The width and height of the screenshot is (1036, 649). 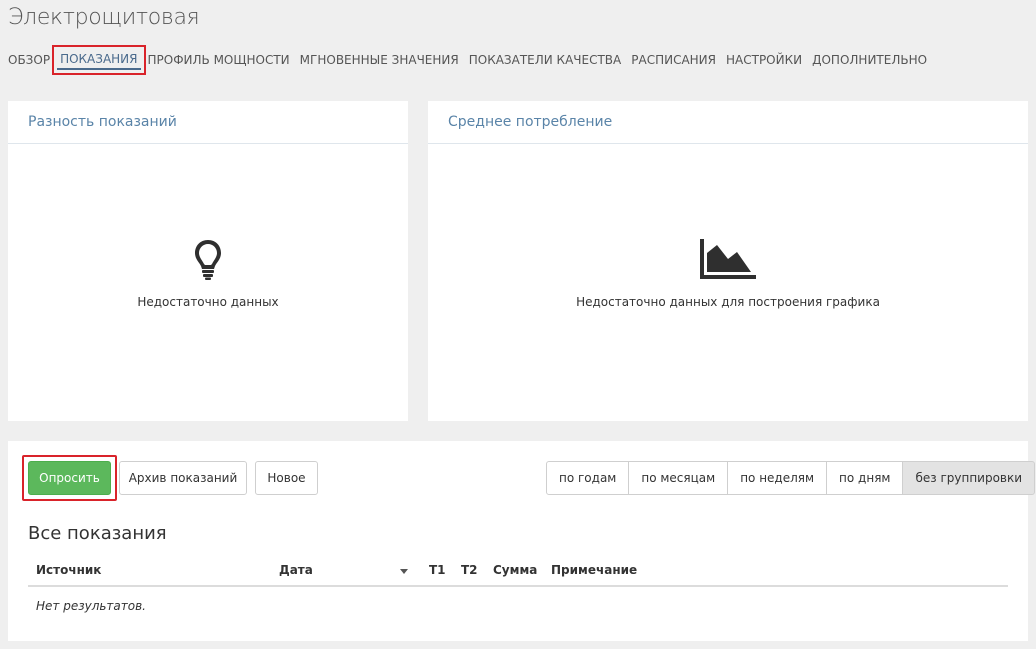 I want to click on no-results-text: Нет результатов., so click(x=91, y=606).